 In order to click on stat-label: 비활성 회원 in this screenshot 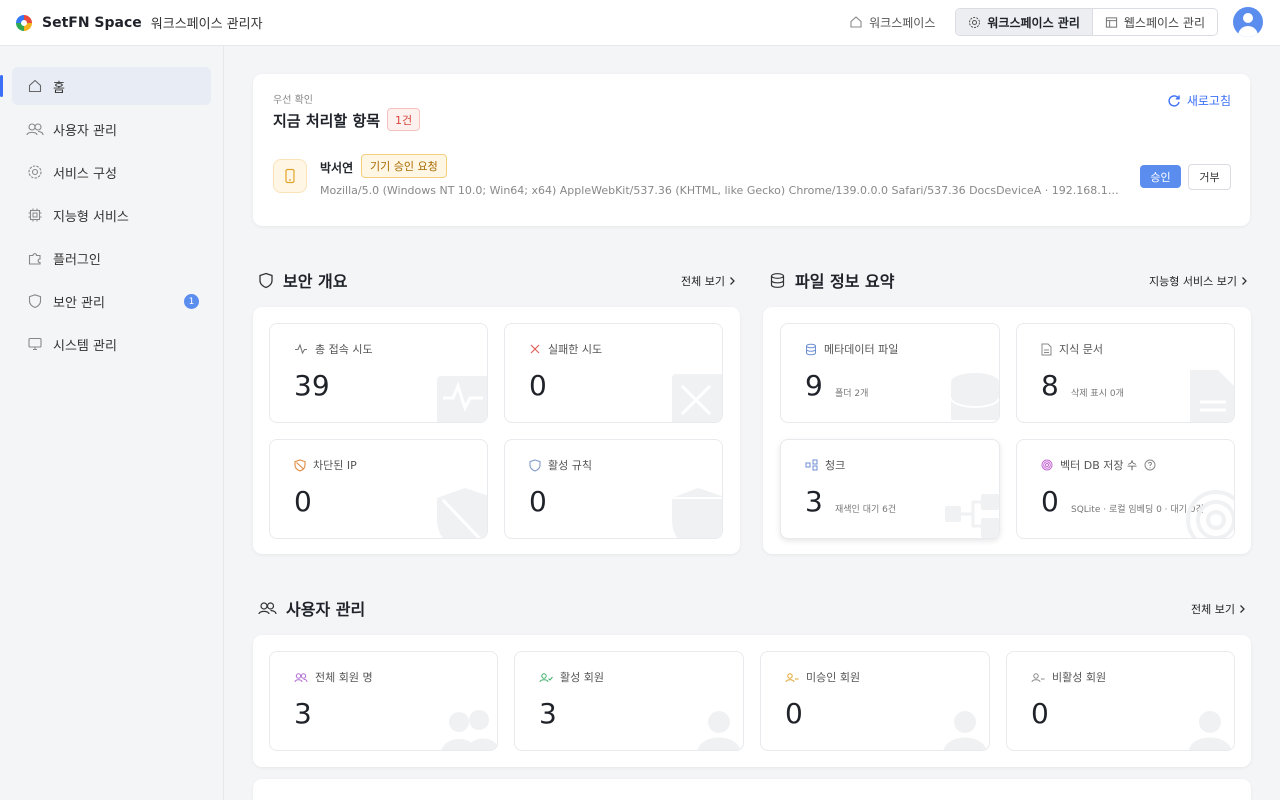, I will do `click(1068, 677)`.